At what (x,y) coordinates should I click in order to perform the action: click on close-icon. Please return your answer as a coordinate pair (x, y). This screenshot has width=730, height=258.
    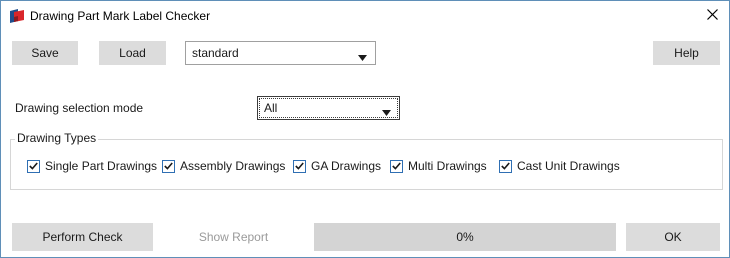
    Looking at the image, I should click on (712, 16).